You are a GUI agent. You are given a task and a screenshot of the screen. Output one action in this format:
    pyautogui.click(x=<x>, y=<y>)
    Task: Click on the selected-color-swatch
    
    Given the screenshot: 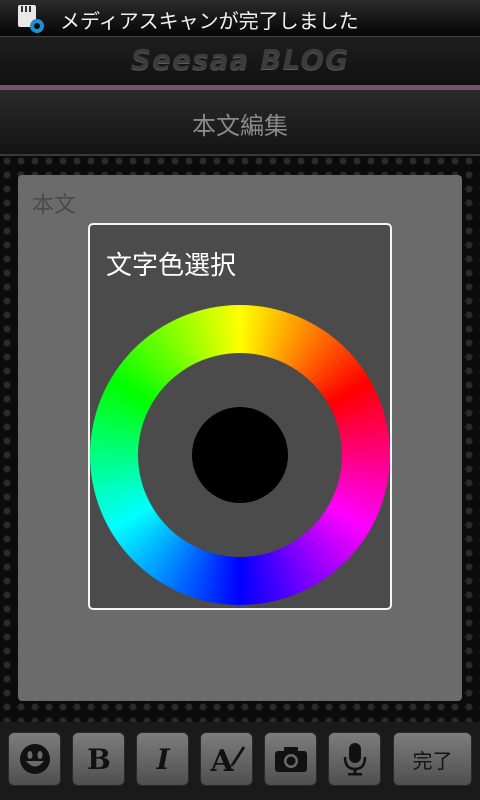 What is the action you would take?
    pyautogui.click(x=240, y=455)
    